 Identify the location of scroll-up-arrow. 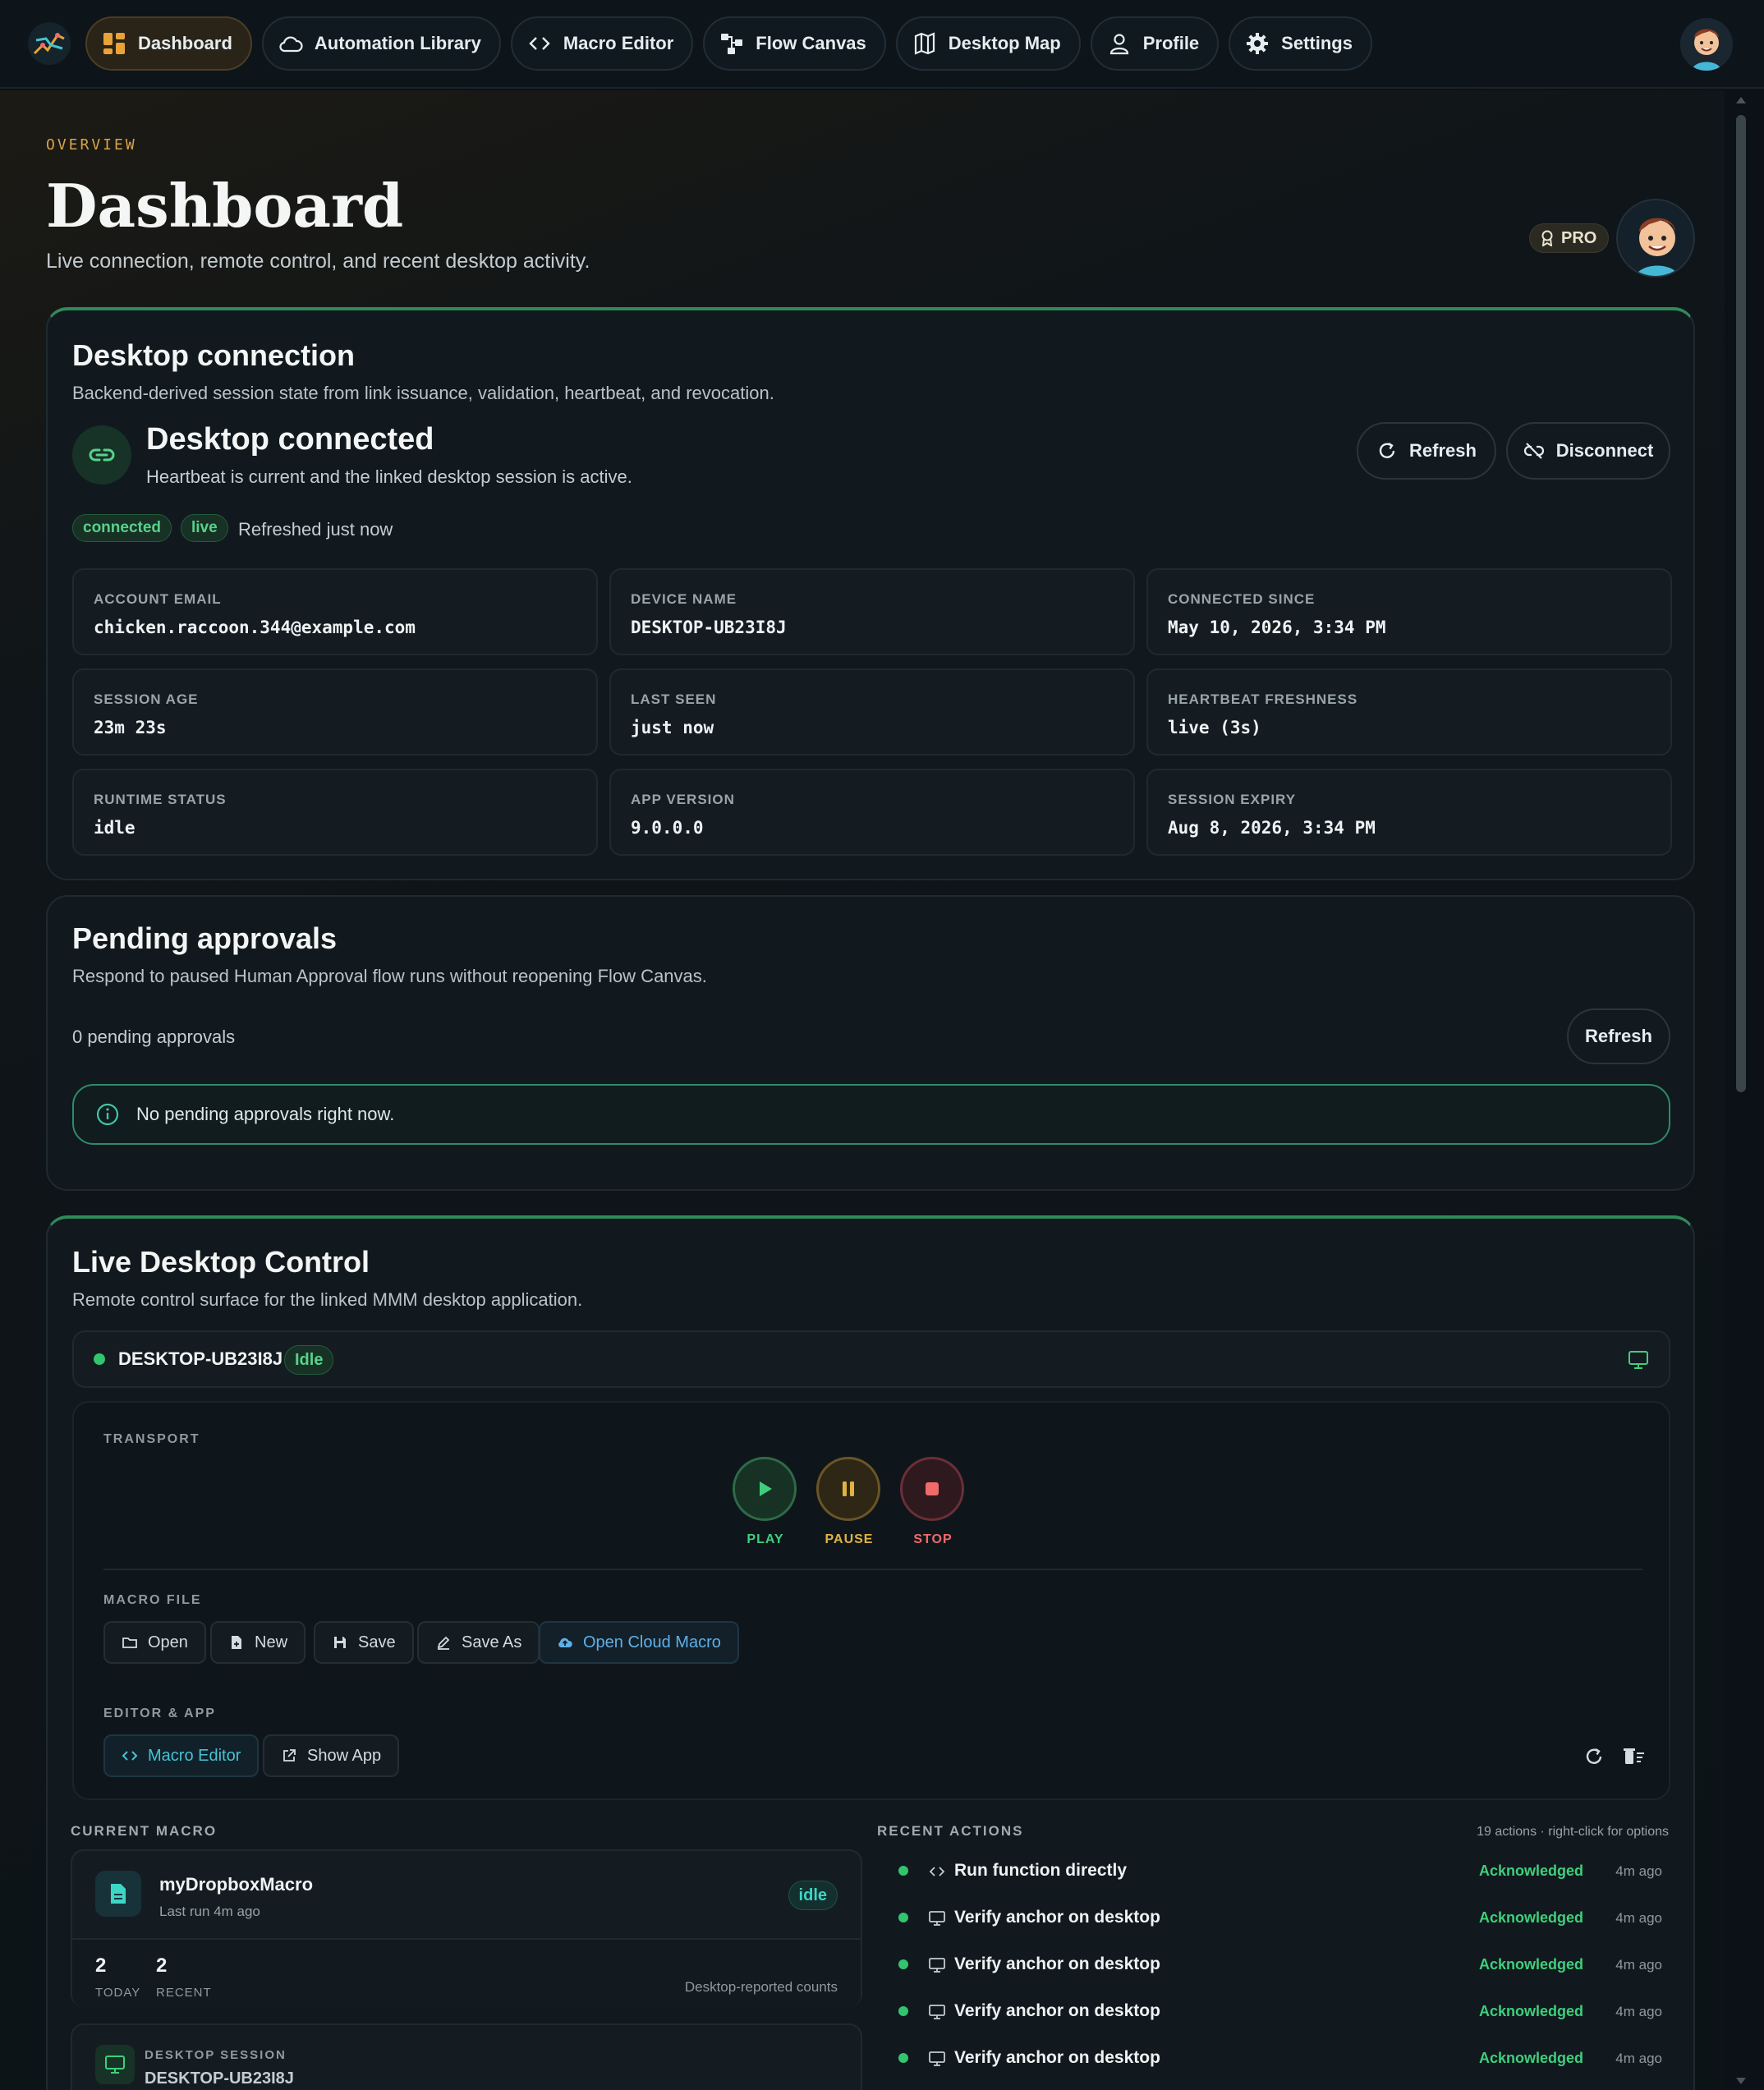
(1741, 100).